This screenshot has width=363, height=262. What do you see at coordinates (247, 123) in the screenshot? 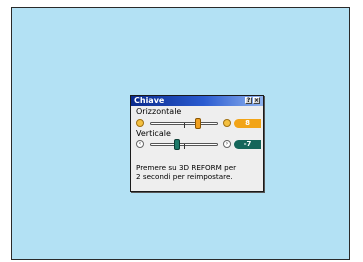
I see `horizontal-value: 8` at bounding box center [247, 123].